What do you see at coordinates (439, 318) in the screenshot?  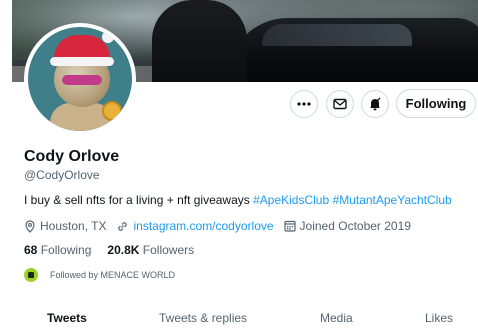 I see `tab-likes: Likes` at bounding box center [439, 318].